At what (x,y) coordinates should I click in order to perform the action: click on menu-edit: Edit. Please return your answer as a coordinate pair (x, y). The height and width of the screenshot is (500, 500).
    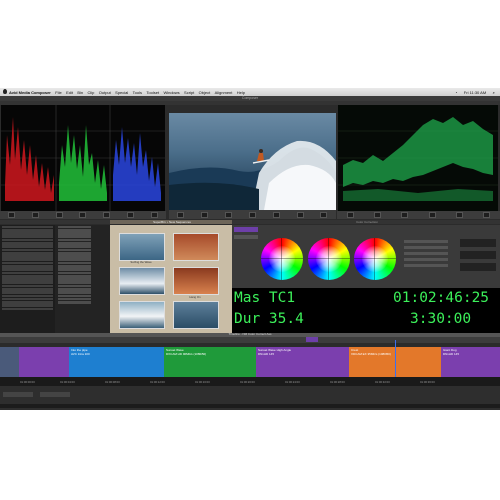
    Looking at the image, I should click on (69, 92).